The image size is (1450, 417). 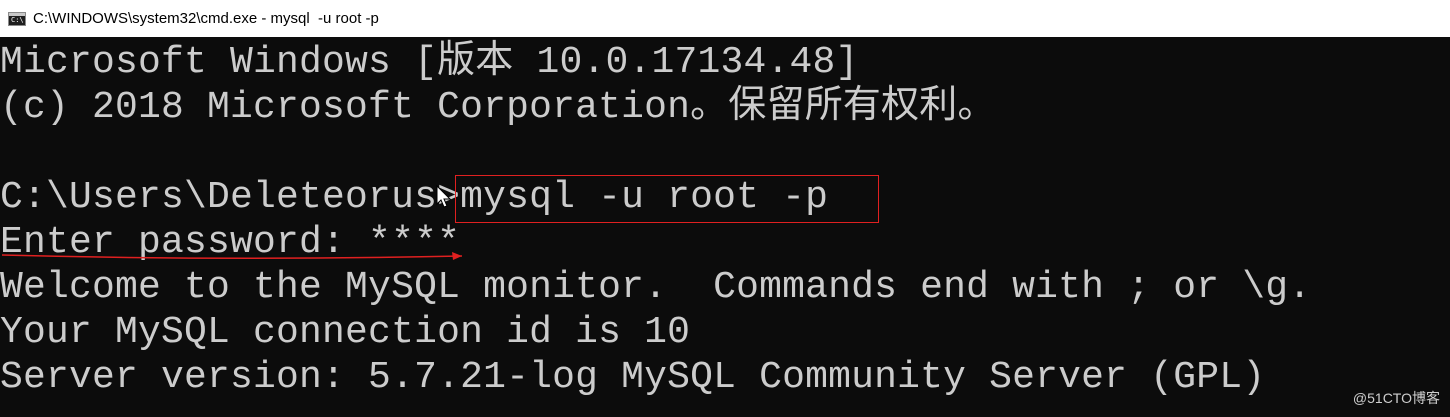 I want to click on cmd-icon: C:\, so click(x=17, y=18).